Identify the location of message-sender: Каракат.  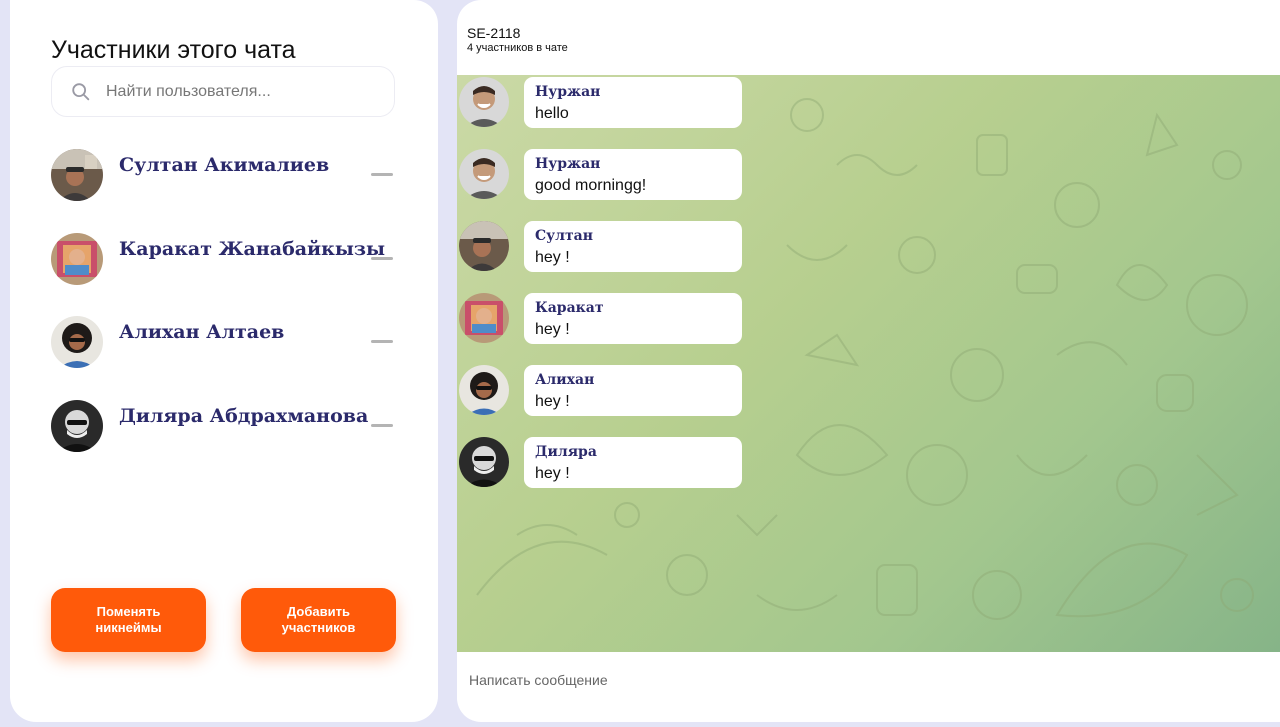
(569, 308).